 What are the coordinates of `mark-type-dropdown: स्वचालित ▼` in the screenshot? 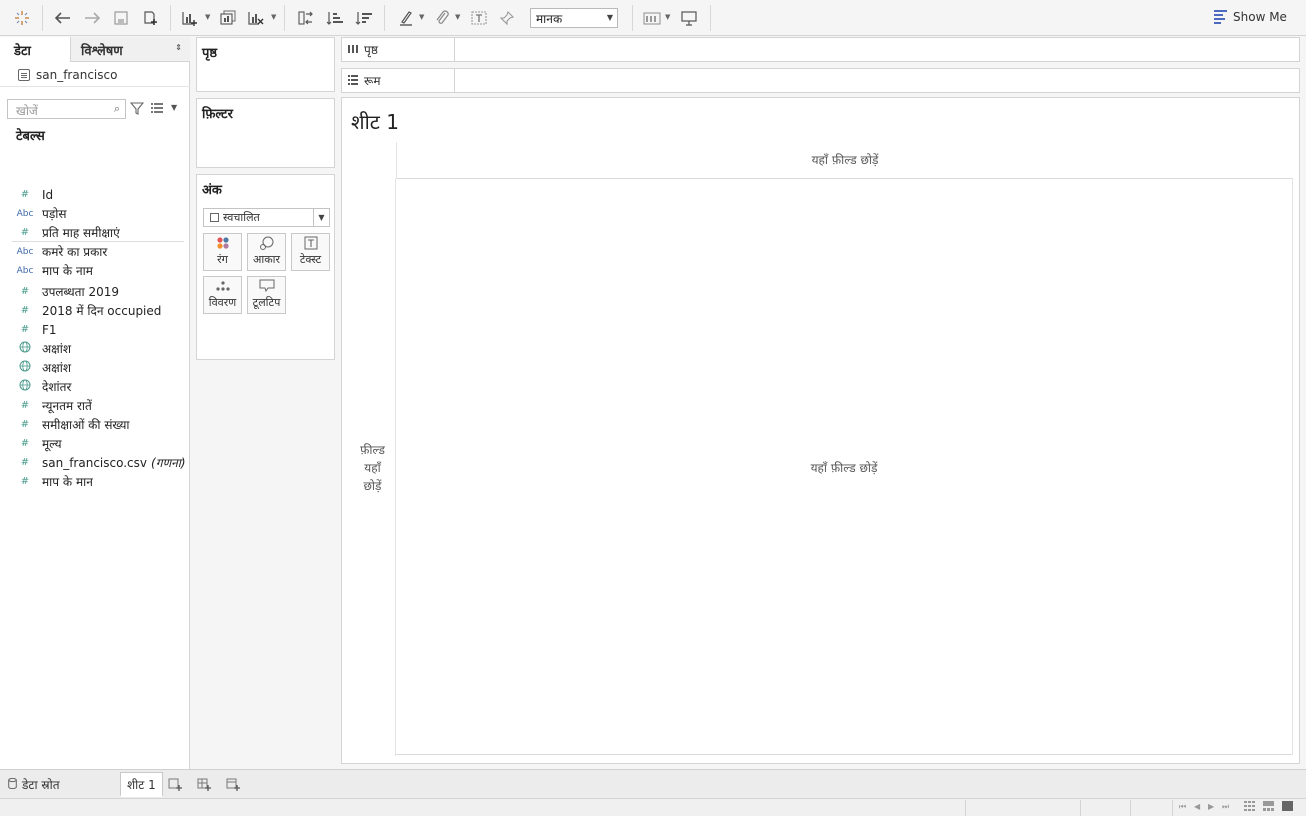 It's located at (266, 217).